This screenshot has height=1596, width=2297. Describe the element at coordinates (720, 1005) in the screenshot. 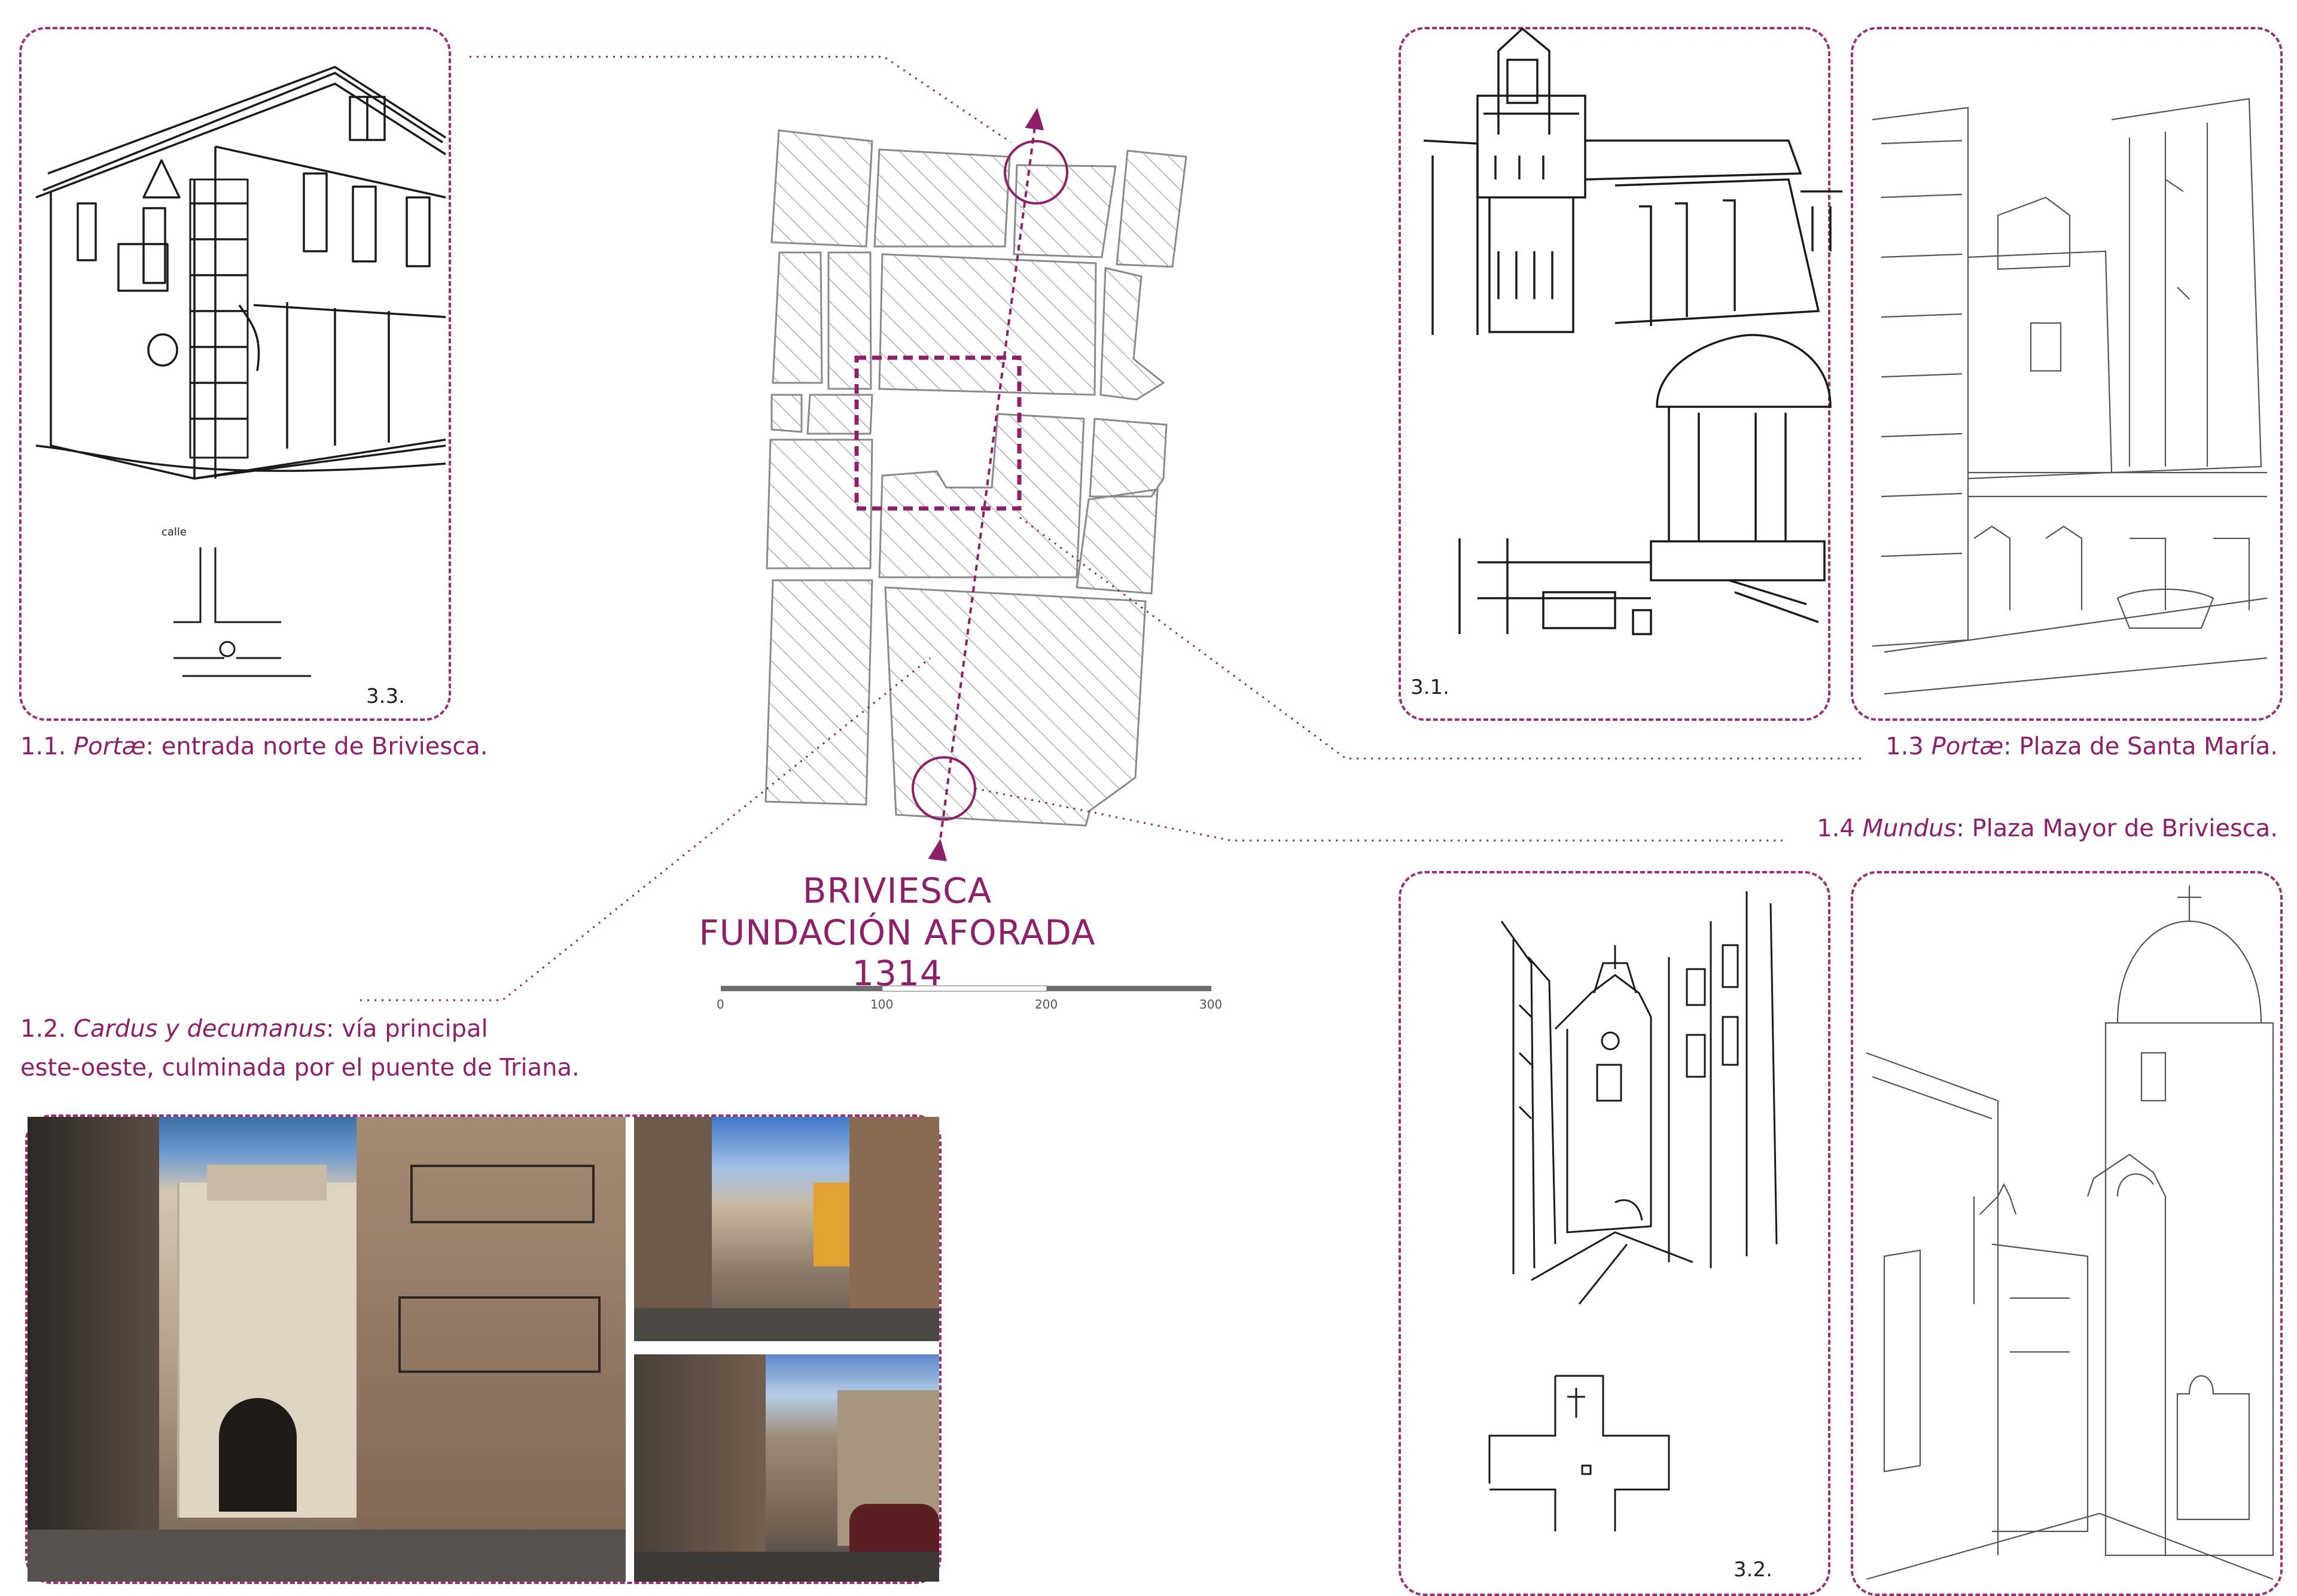

I see `scale-label-0: 0` at that location.